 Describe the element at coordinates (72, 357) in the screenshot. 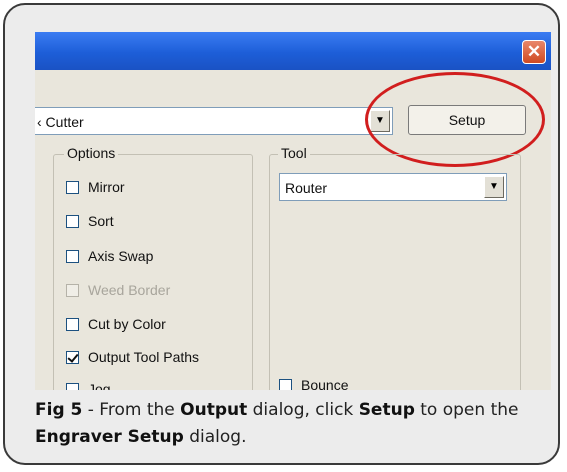

I see `checkbox-box-checked` at that location.